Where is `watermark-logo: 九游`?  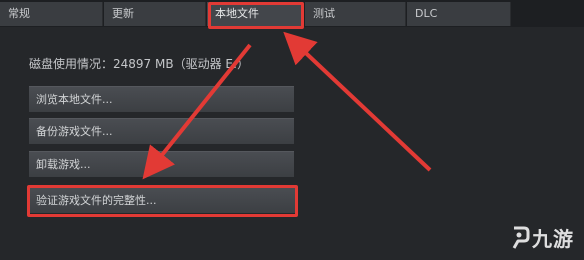 watermark-logo: 九游 is located at coordinates (542, 237).